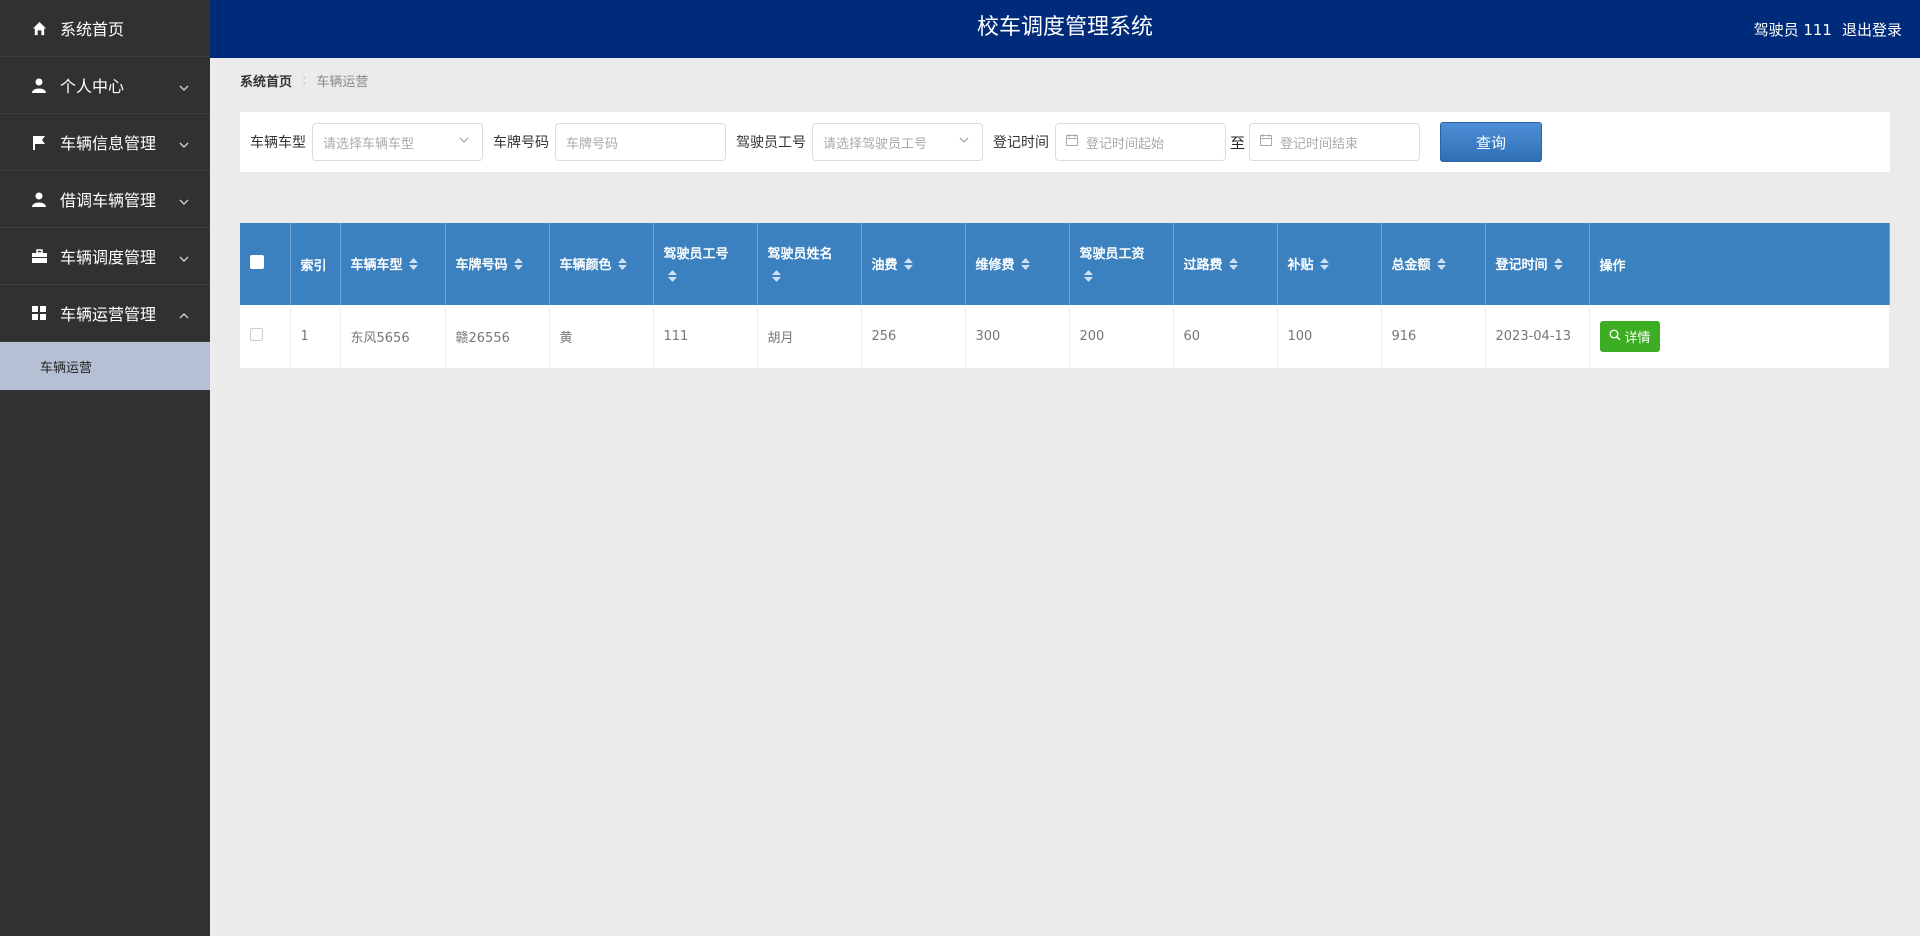 This screenshot has height=936, width=1920. Describe the element at coordinates (1017, 336) in the screenshot. I see `cell-repair: 300` at that location.